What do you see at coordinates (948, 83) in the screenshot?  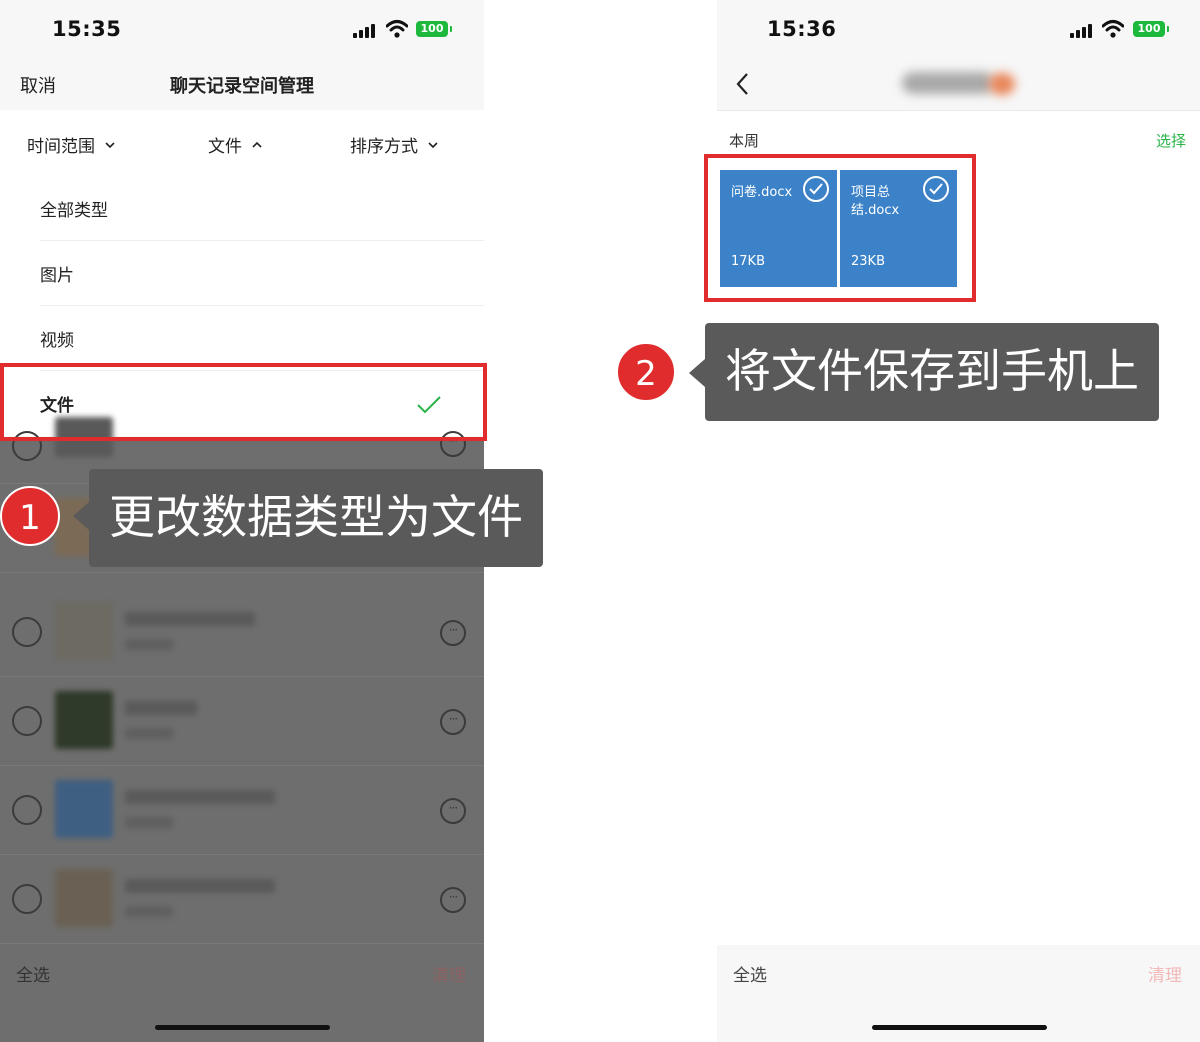 I see `blurred-contact-name` at bounding box center [948, 83].